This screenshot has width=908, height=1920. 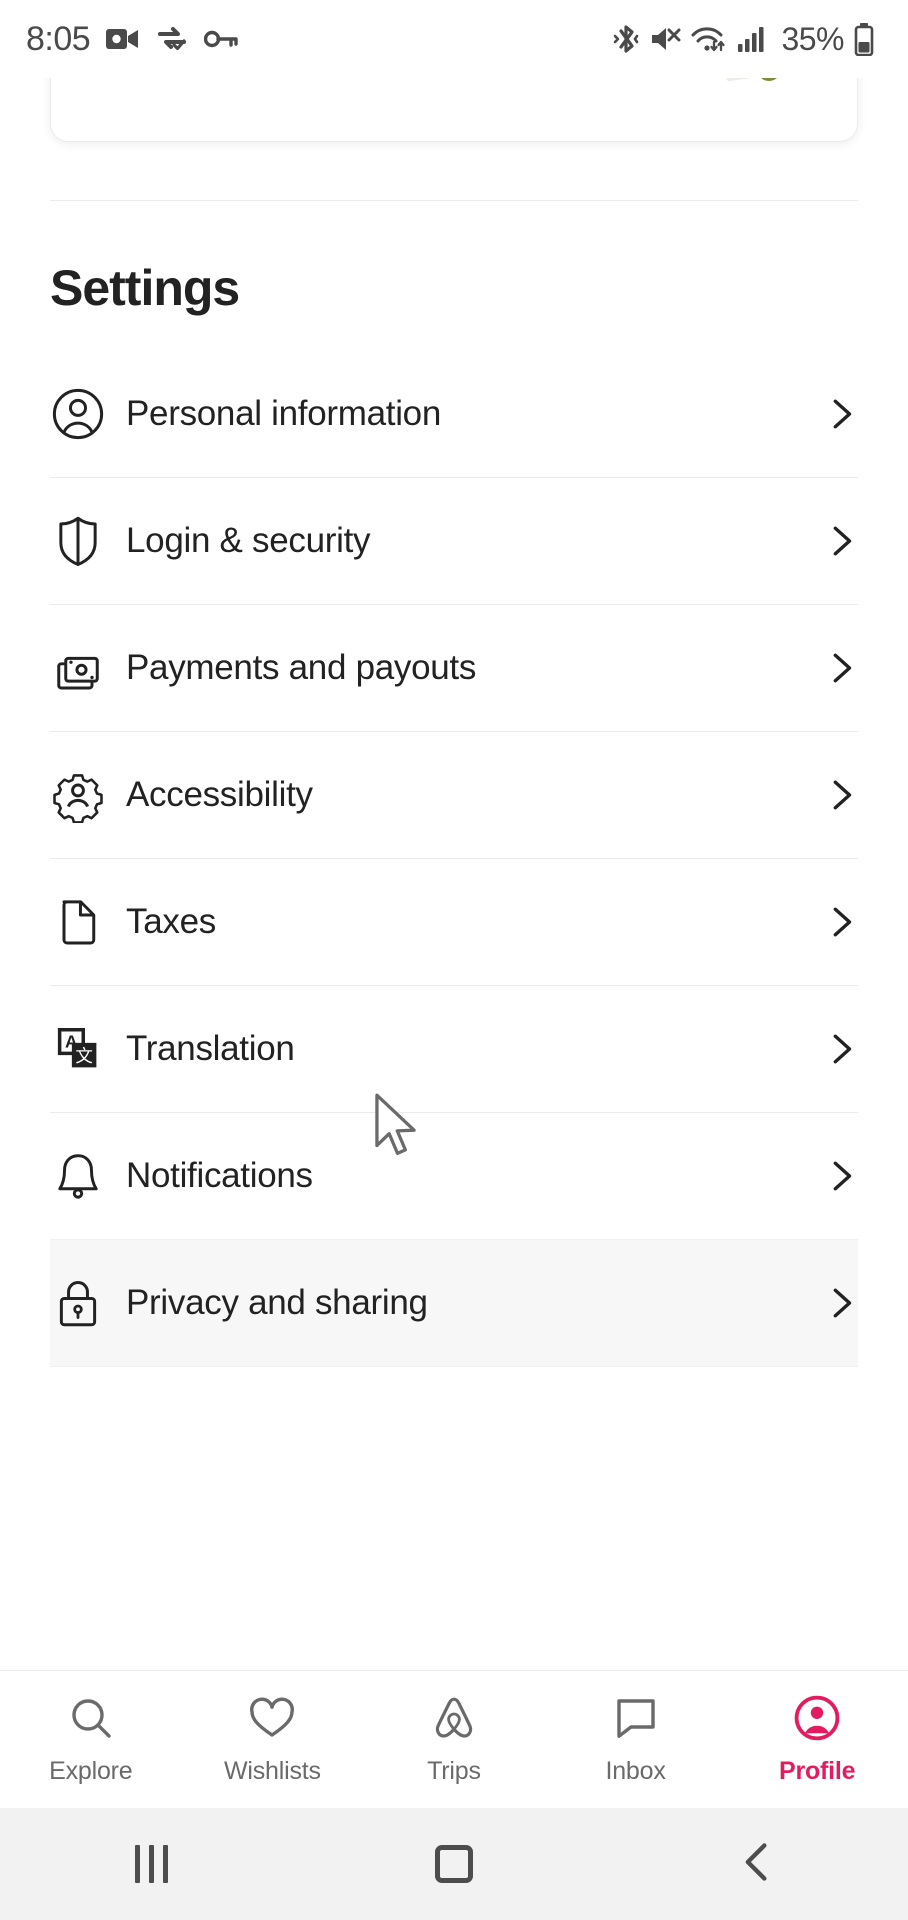 I want to click on wifi-icon, so click(x=708, y=39).